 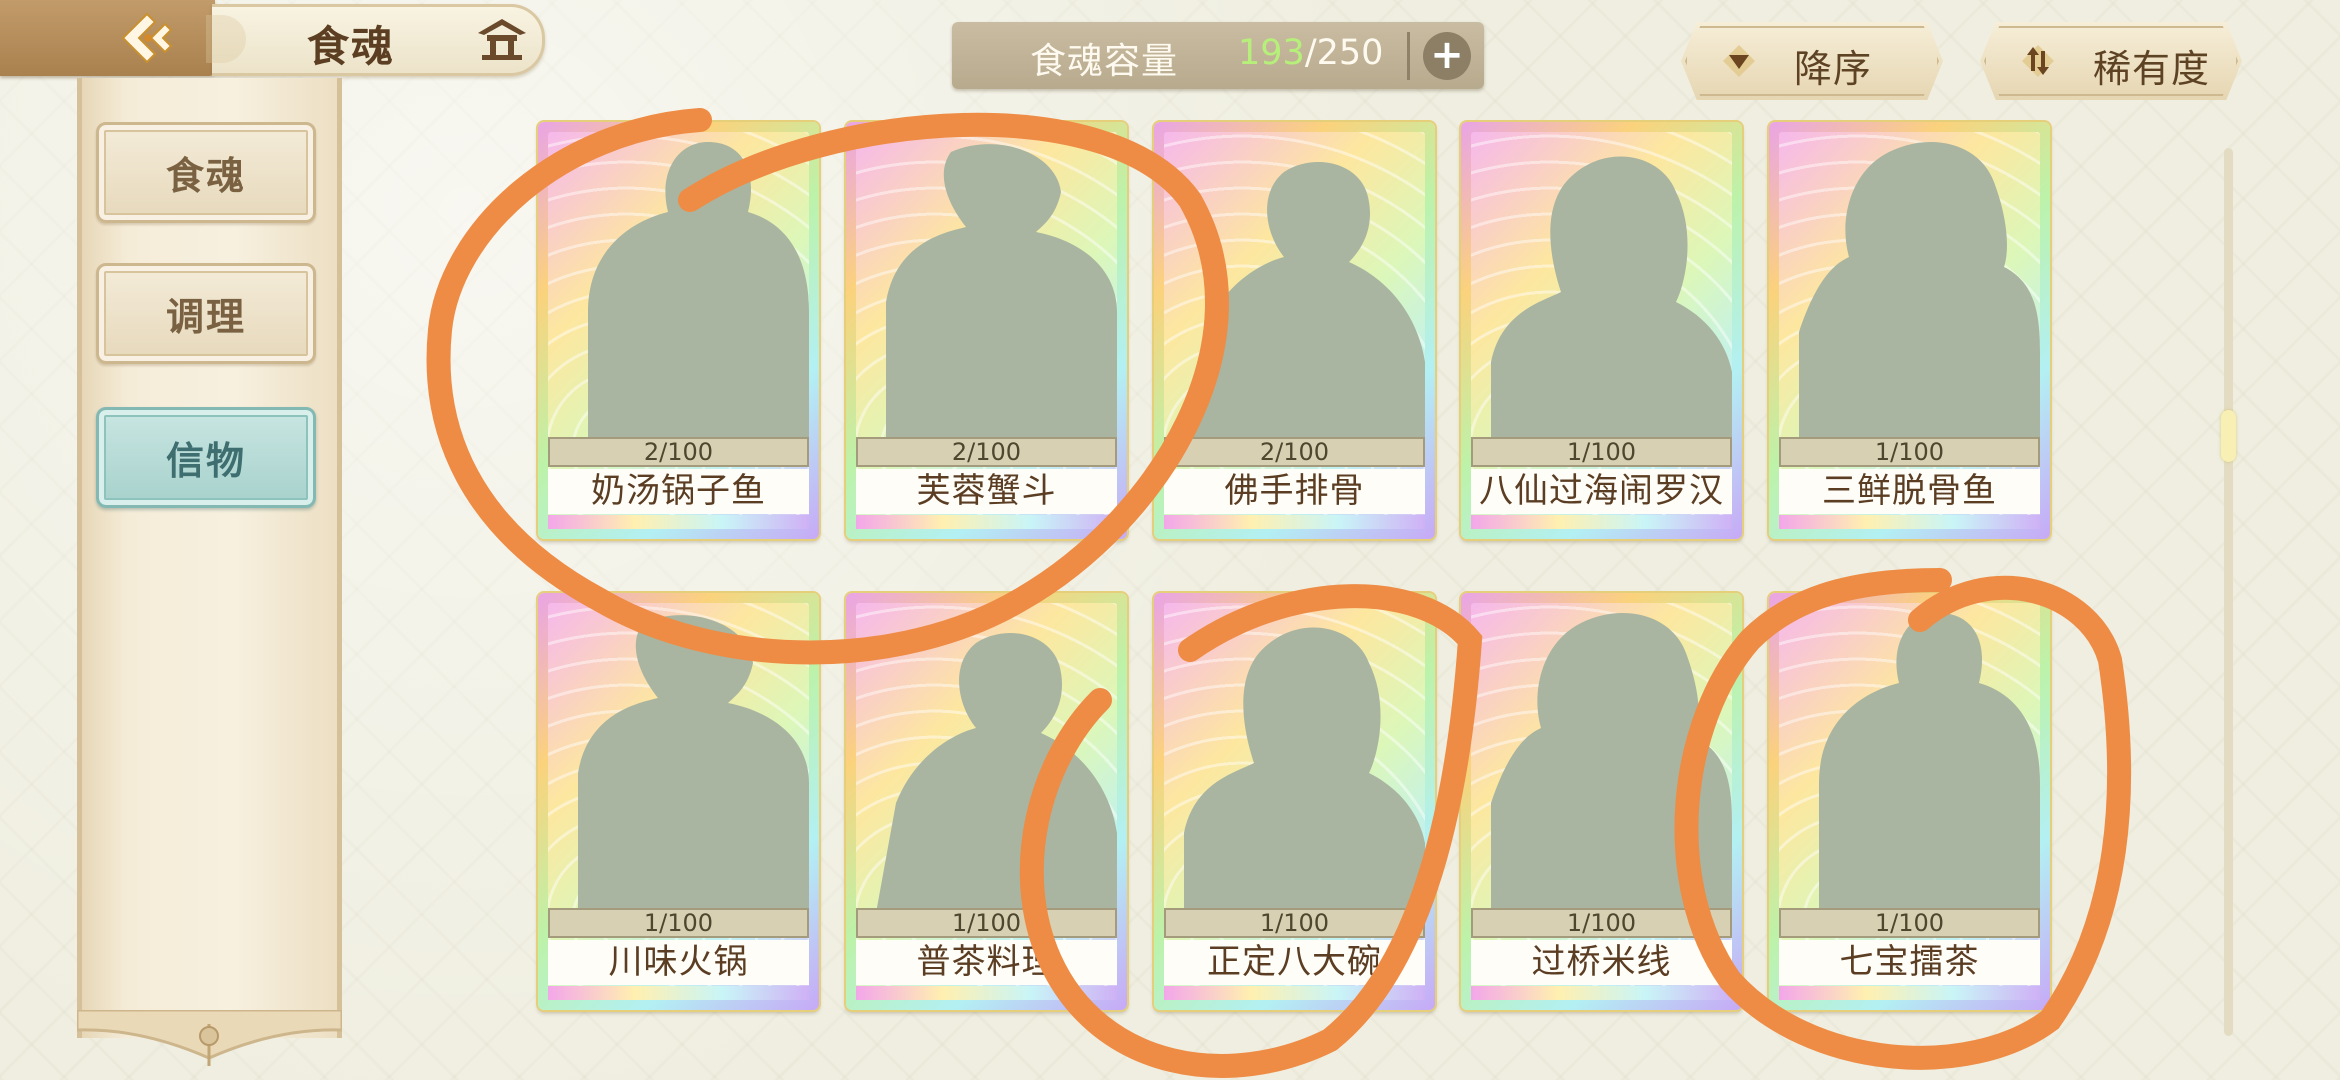 I want to click on food-soul-card: 1/100 普茶料理, so click(x=986, y=801).